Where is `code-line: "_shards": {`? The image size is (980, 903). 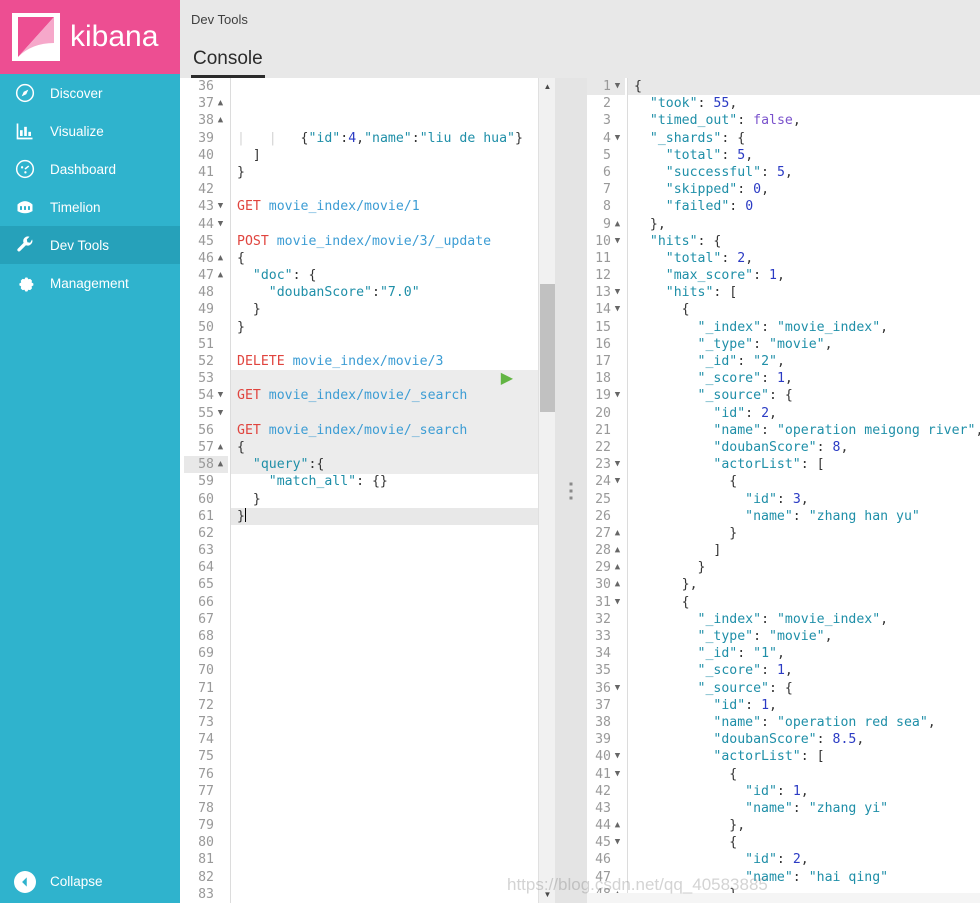
code-line: "_shards": { is located at coordinates (807, 138).